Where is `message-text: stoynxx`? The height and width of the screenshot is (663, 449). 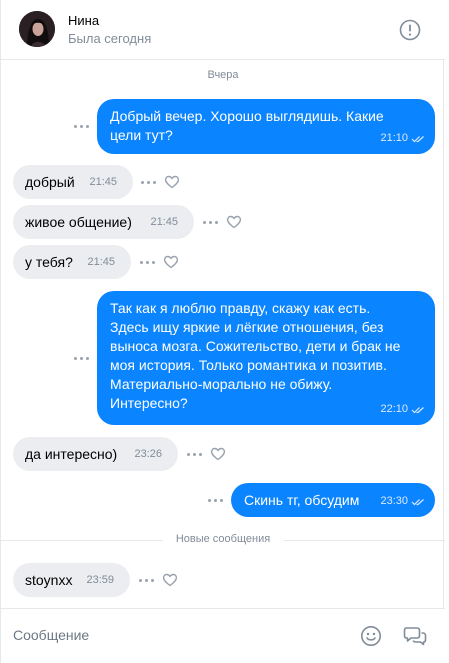 message-text: stoynxx is located at coordinates (49, 580).